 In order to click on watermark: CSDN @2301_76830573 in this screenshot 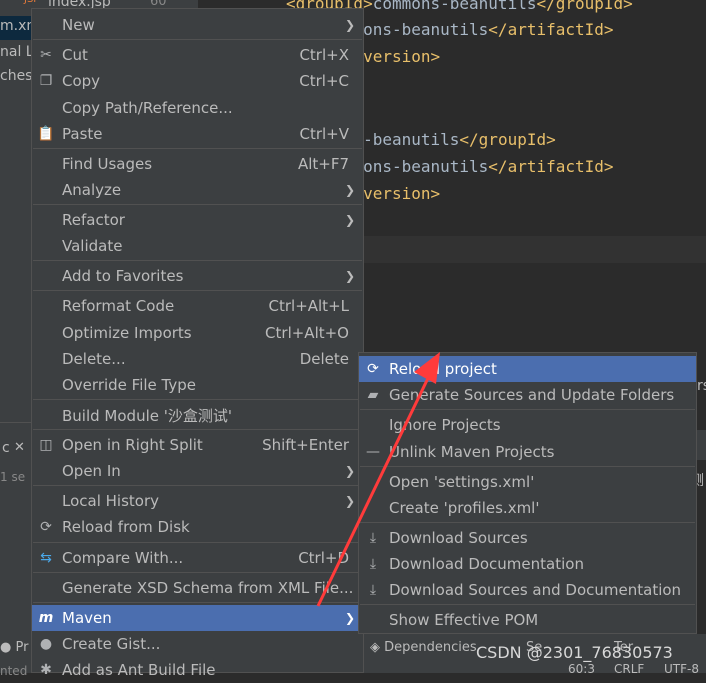, I will do `click(574, 652)`.